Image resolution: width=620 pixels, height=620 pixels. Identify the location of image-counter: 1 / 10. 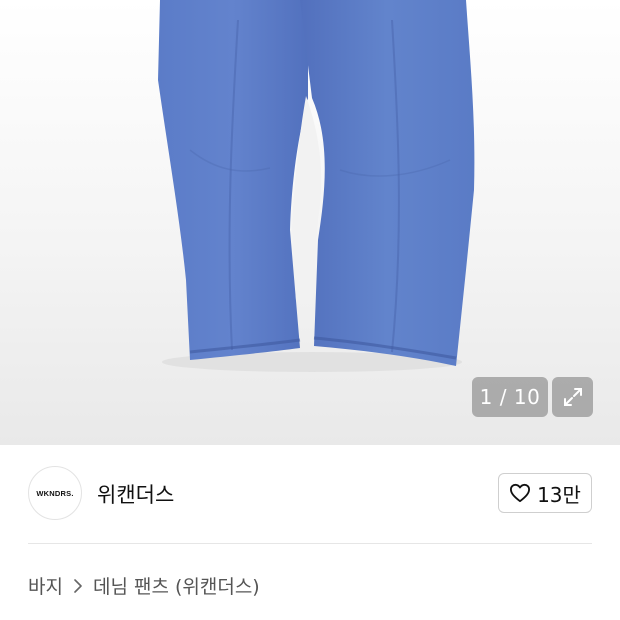
(510, 397).